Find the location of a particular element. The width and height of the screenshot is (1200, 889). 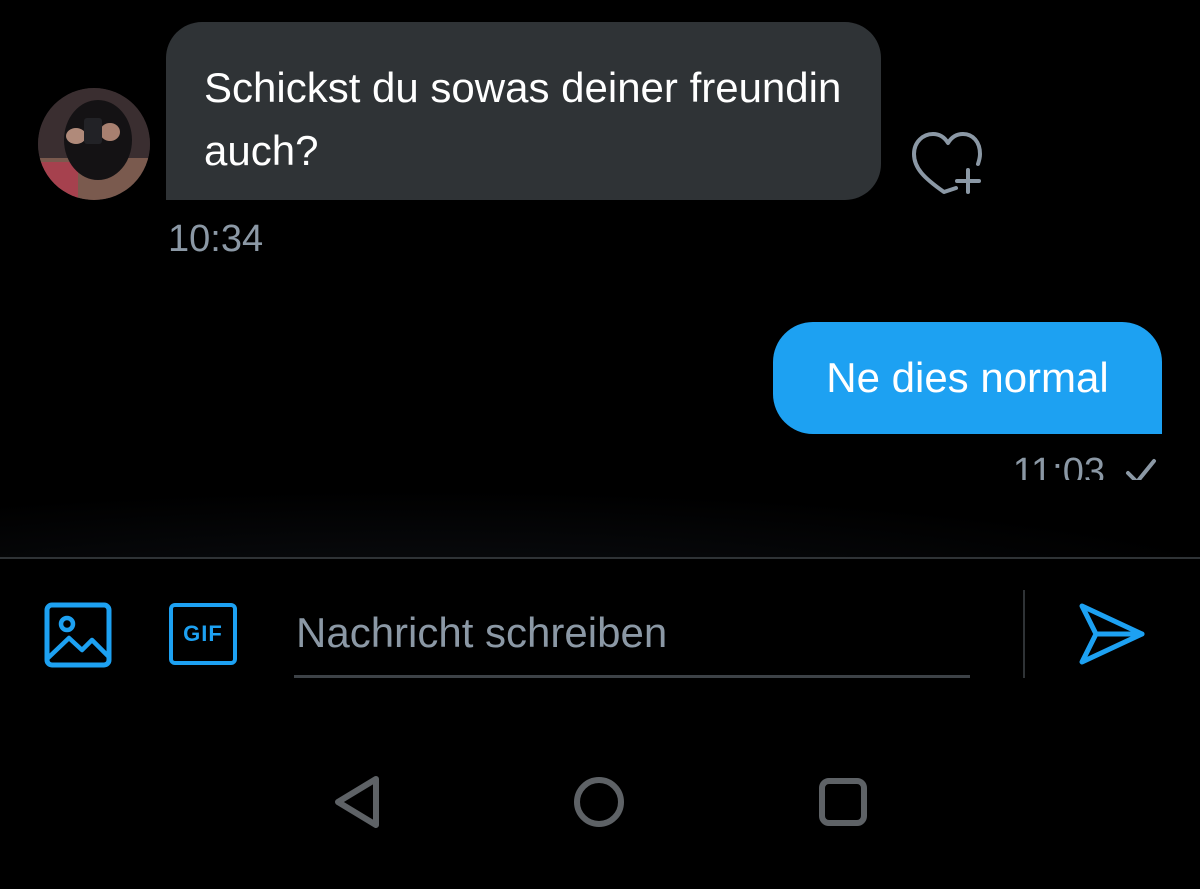

outgoing-message-bubble: Ne dies normal is located at coordinates (967, 378).